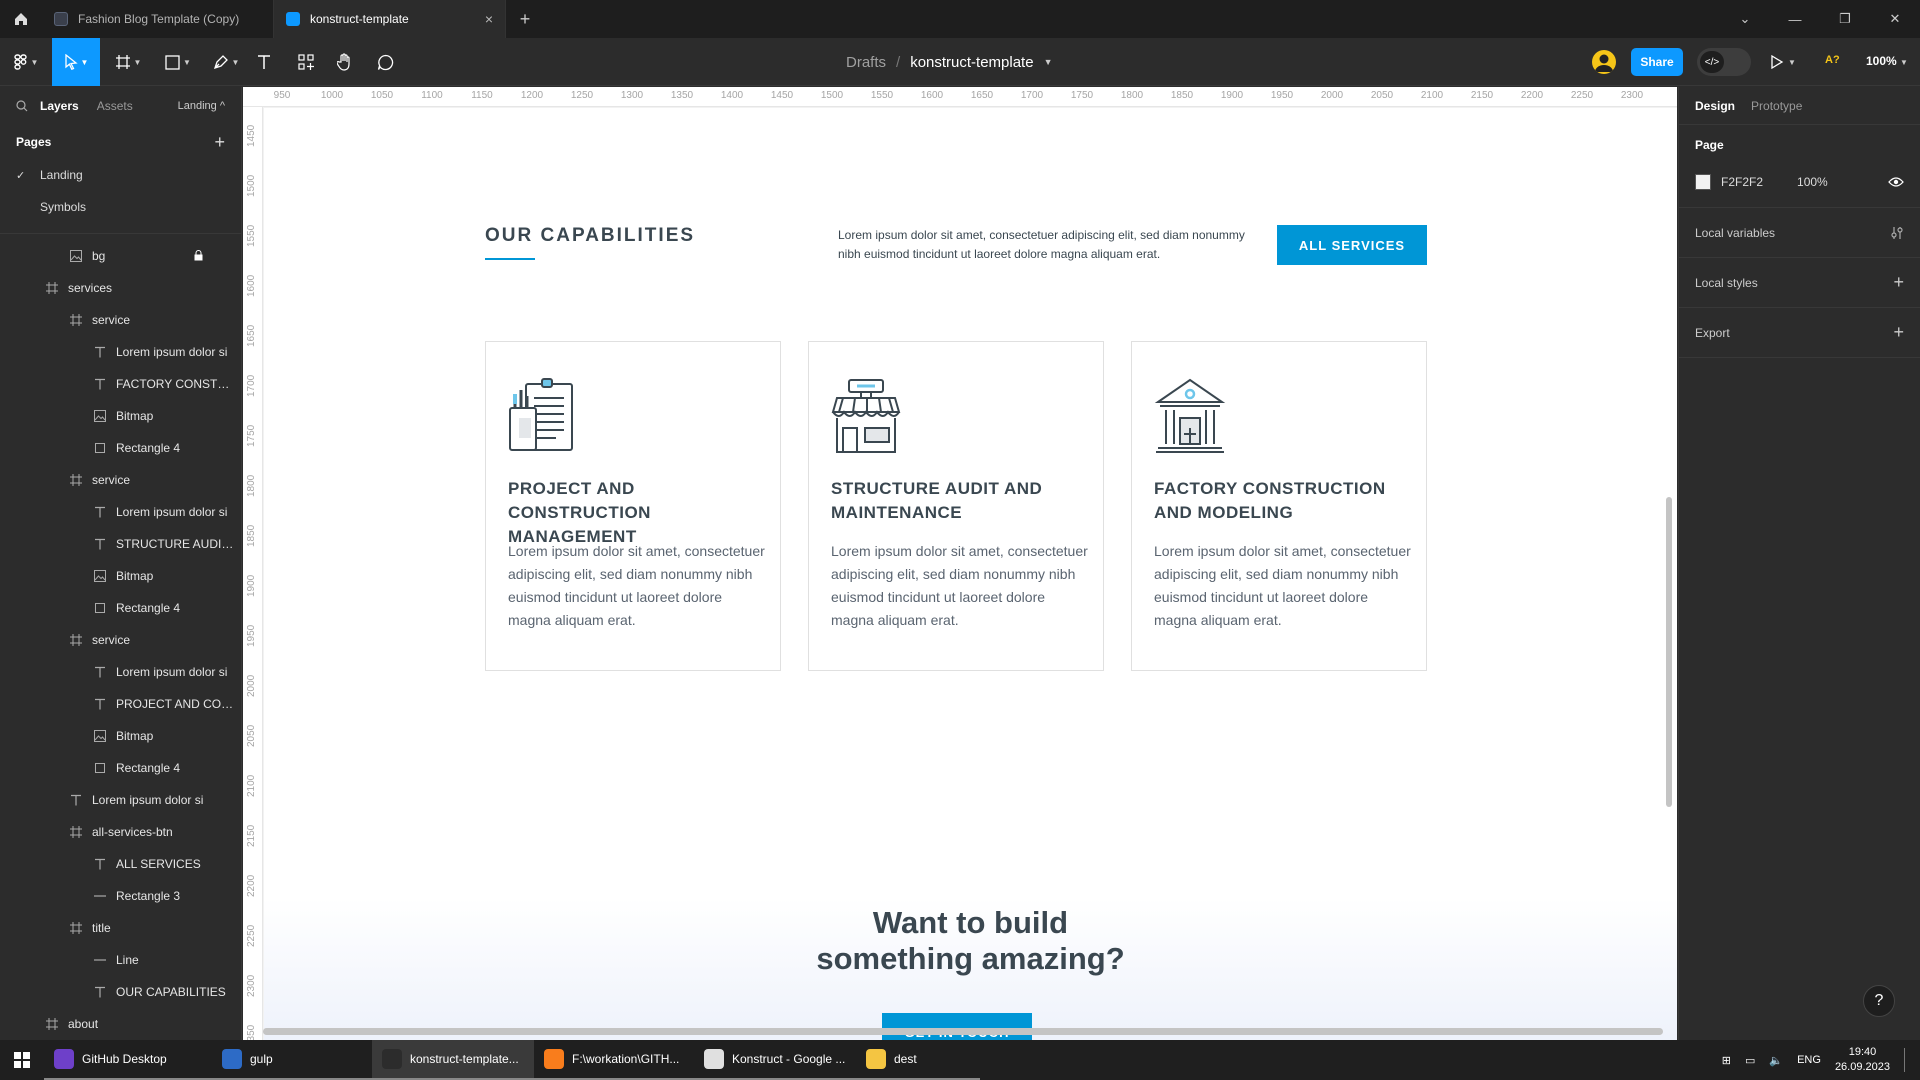 The image size is (1920, 1080). What do you see at coordinates (198, 255) in the screenshot?
I see `lock-icon` at bounding box center [198, 255].